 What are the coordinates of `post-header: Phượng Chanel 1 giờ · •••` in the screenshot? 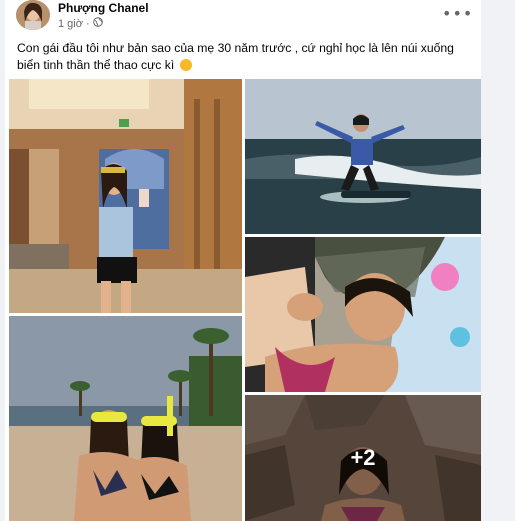 It's located at (243, 18).